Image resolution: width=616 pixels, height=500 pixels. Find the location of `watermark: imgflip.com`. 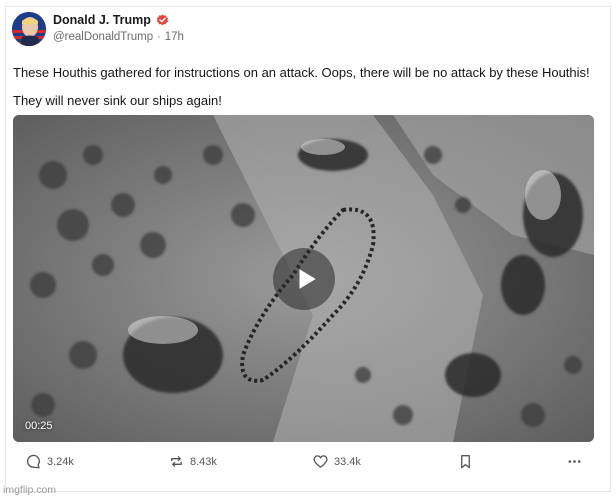

watermark: imgflip.com is located at coordinates (30, 490).